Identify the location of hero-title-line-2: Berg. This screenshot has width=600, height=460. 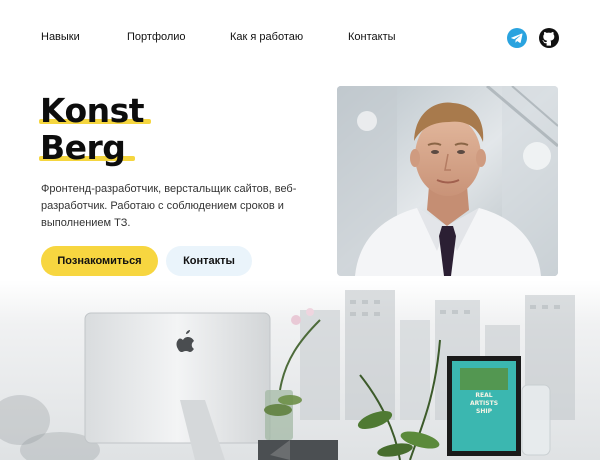
(83, 147).